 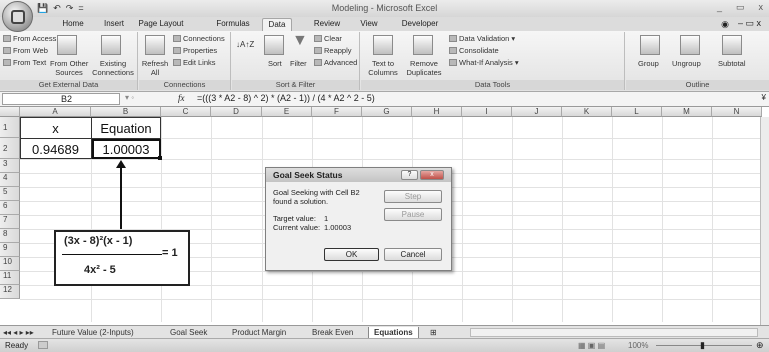 What do you see at coordinates (614, 332) in the screenshot?
I see `horizontal-scrollbar` at bounding box center [614, 332].